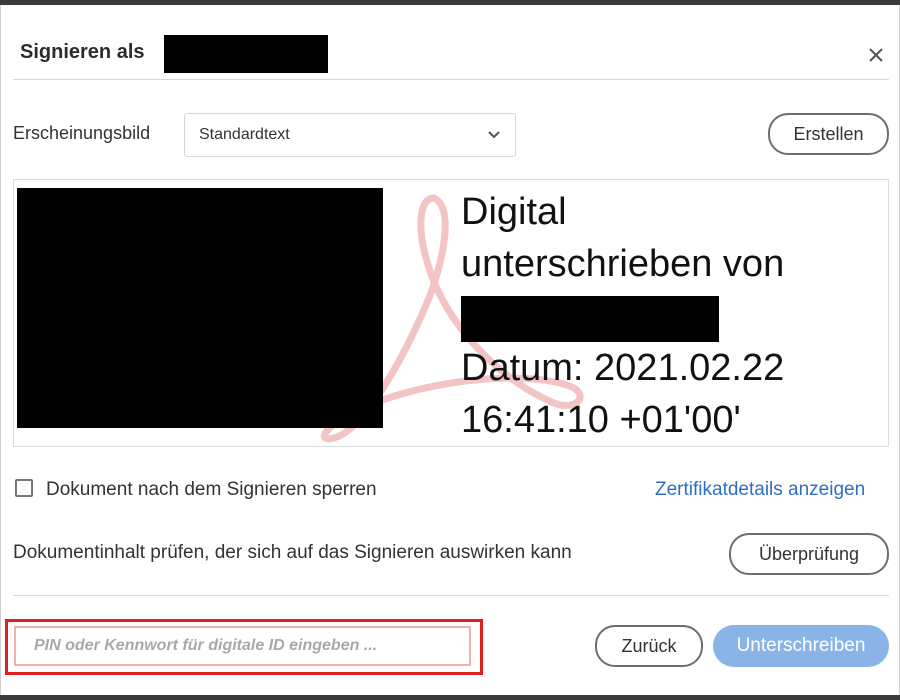 This screenshot has height=700, width=900. What do you see at coordinates (514, 212) in the screenshot?
I see `signature-line-1: Digital` at bounding box center [514, 212].